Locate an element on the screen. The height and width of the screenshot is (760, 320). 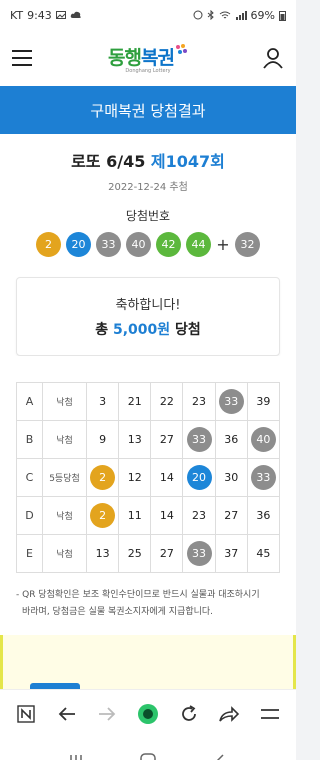
ticket-number: 12 is located at coordinates (134, 477).